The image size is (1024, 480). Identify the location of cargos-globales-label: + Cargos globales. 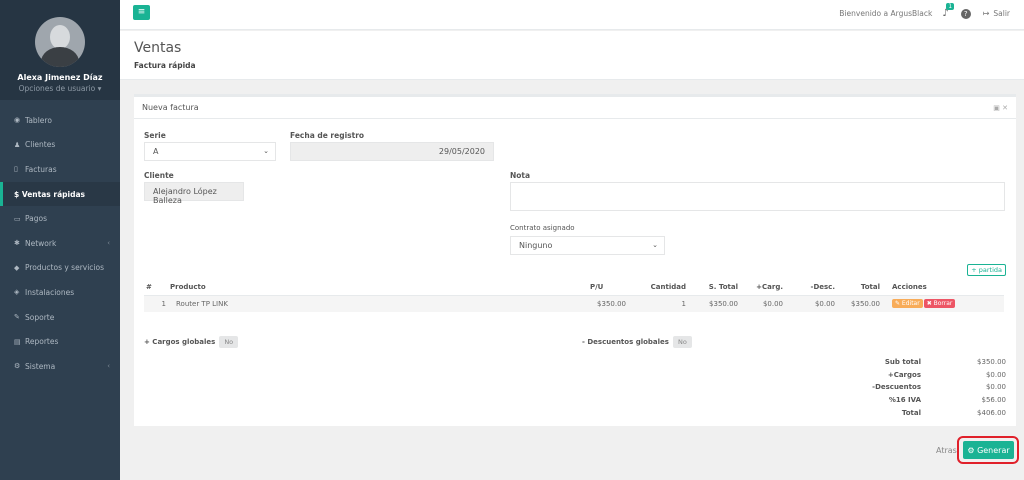
(180, 342).